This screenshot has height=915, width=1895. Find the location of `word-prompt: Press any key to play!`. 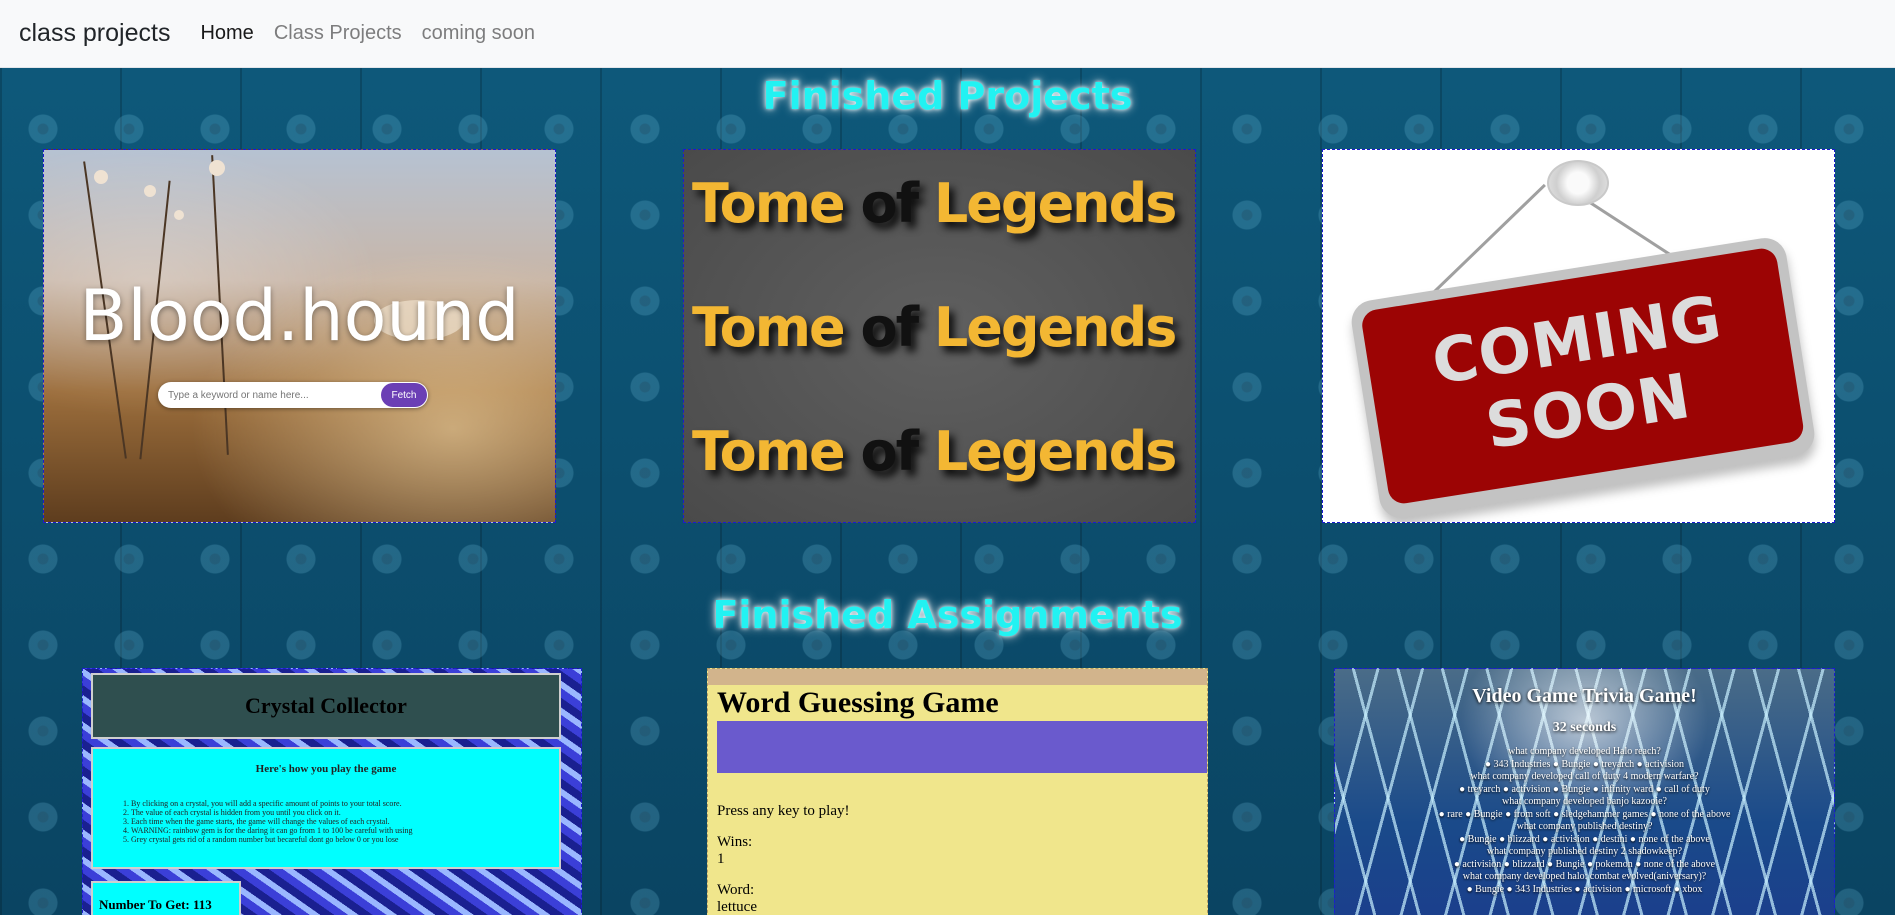

word-prompt: Press any key to play! is located at coordinates (783, 811).